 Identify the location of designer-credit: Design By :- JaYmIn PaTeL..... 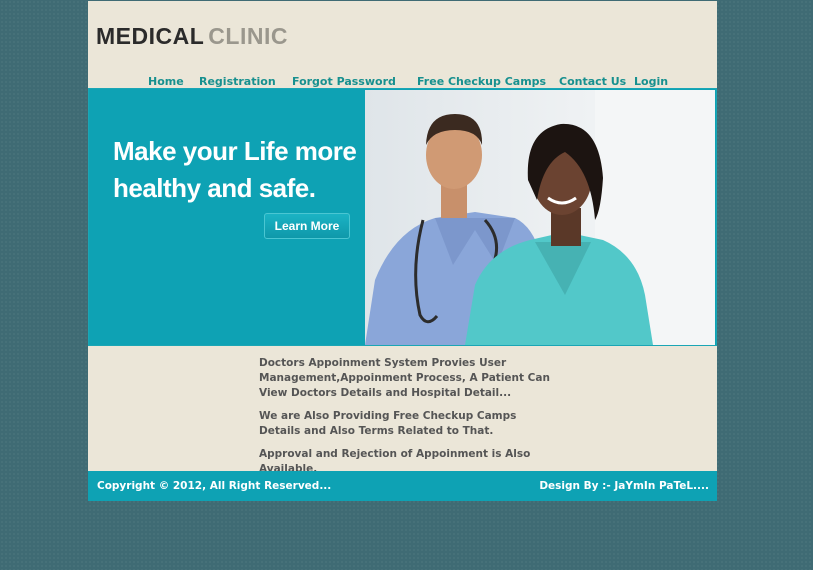
(624, 486).